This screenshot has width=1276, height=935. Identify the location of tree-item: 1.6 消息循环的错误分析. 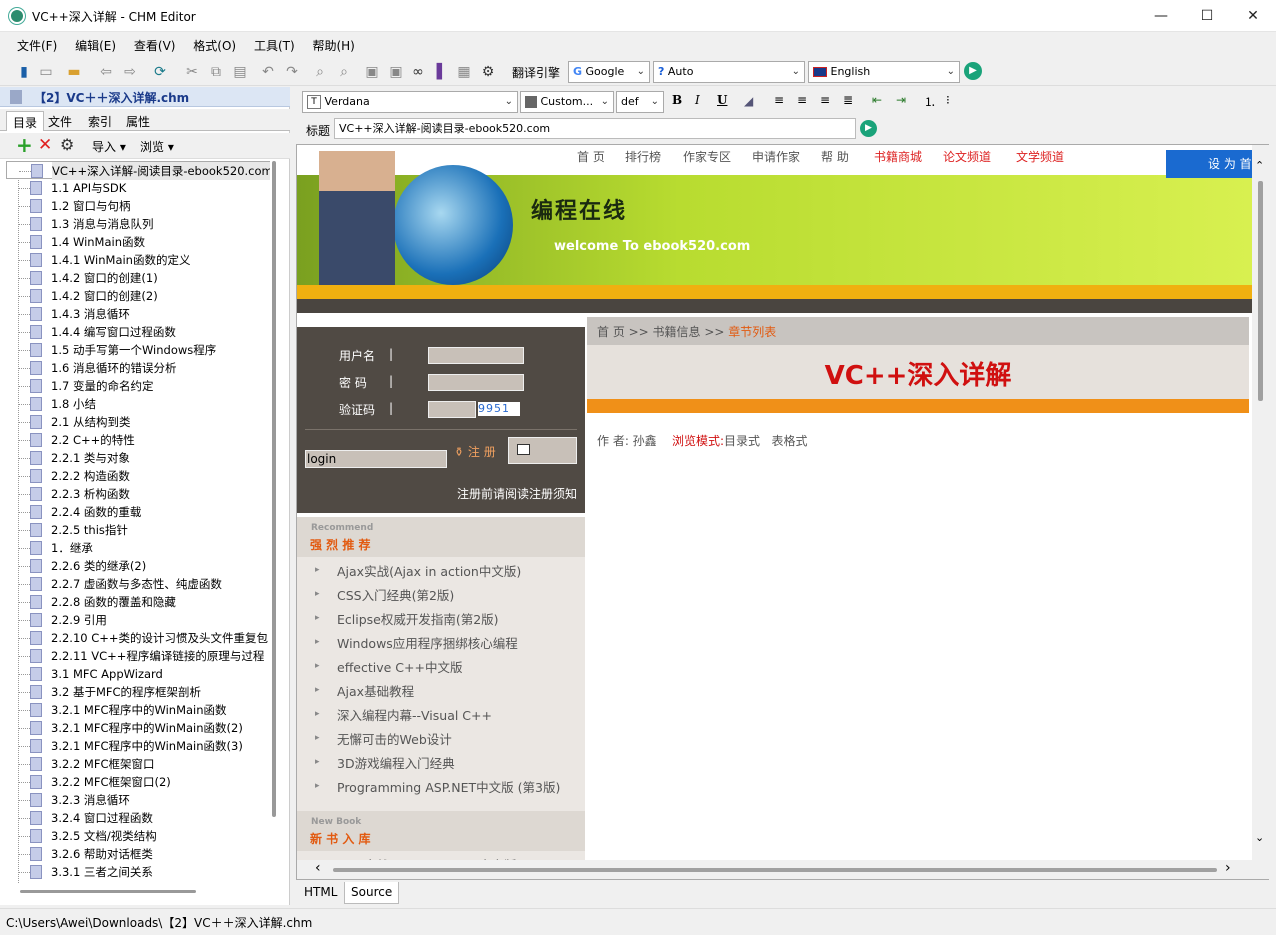
(138, 368).